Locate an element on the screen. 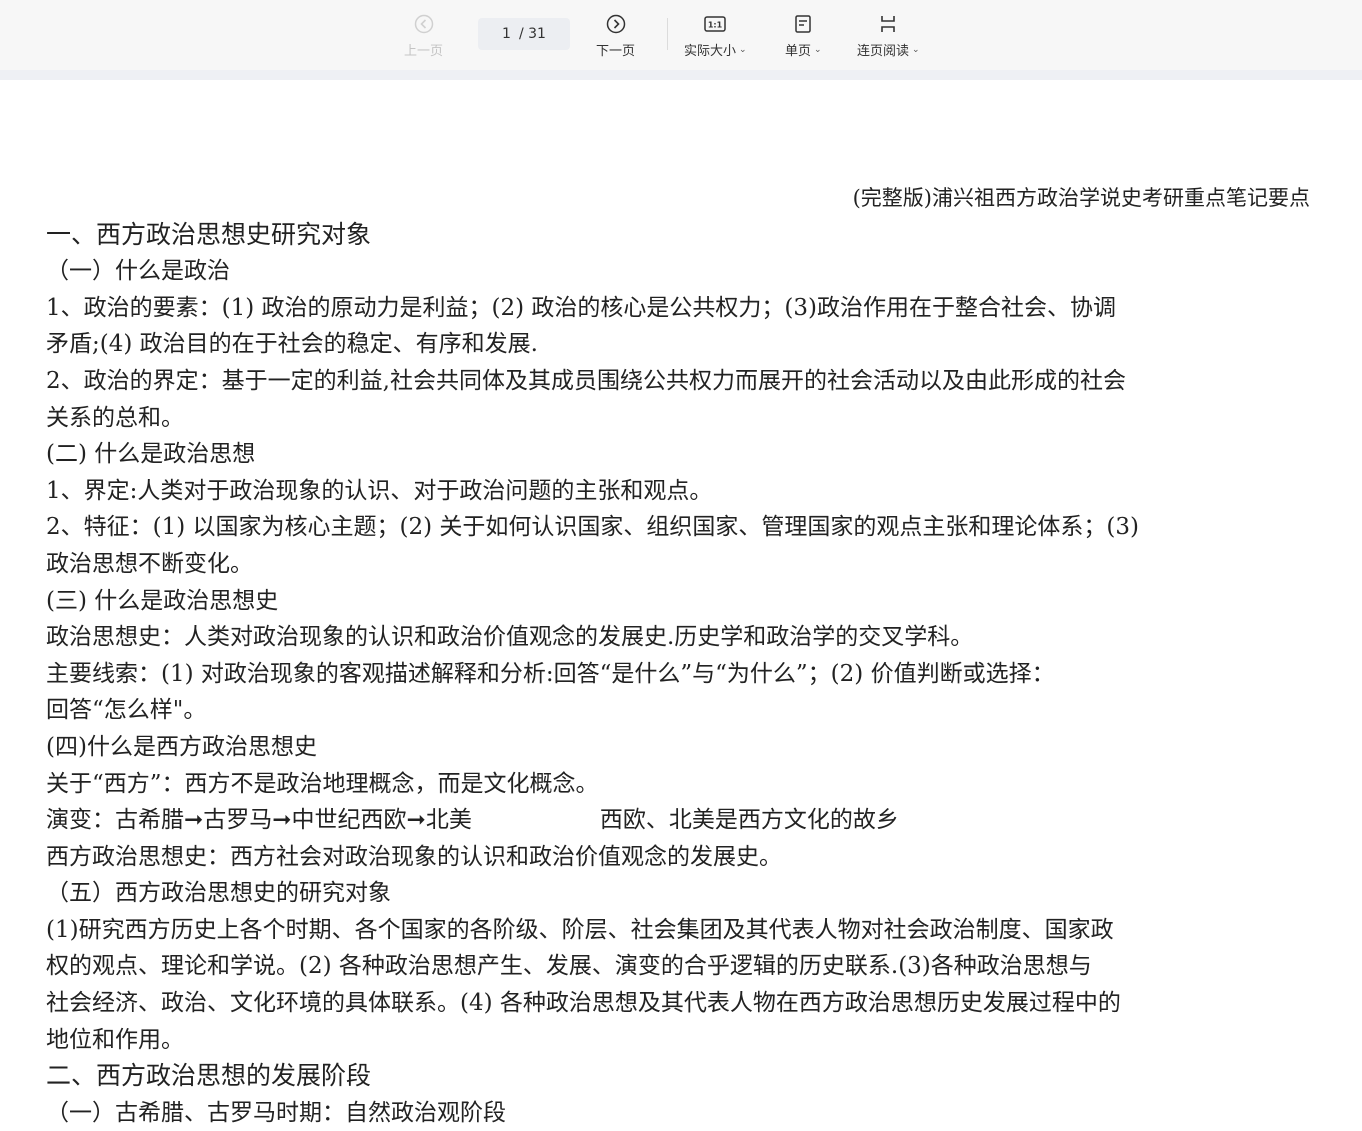 This screenshot has width=1362, height=1131. single-page-label: 单页 is located at coordinates (798, 51).